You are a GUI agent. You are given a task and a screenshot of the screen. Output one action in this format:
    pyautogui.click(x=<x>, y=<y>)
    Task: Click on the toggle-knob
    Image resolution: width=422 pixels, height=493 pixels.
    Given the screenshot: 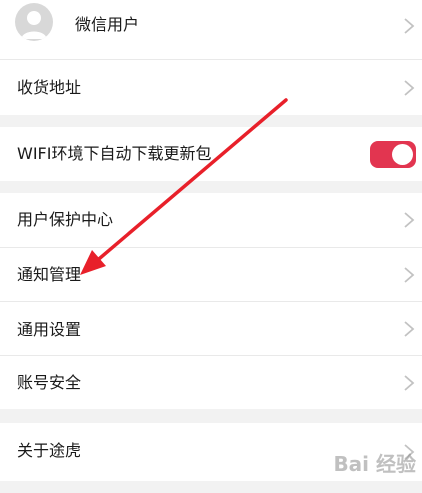 What is the action you would take?
    pyautogui.click(x=402, y=154)
    